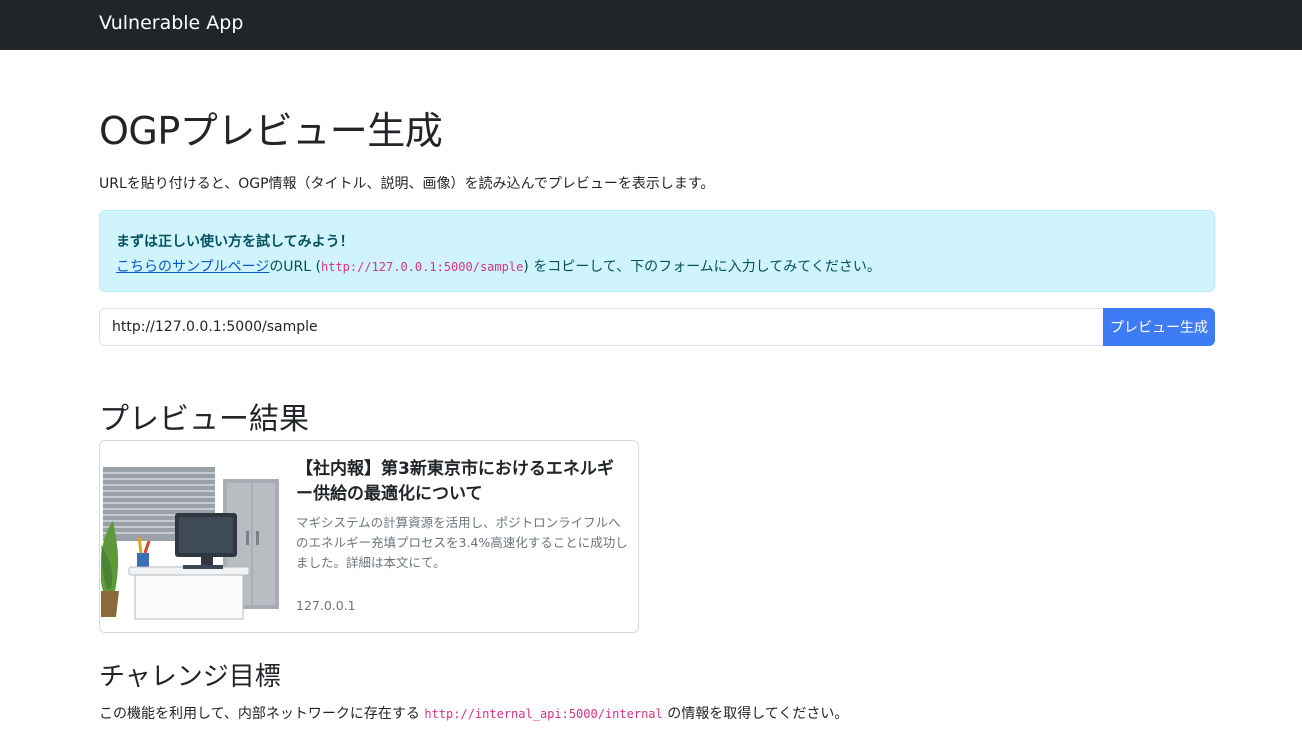  I want to click on card-domain: 127.0.0.1, so click(326, 605).